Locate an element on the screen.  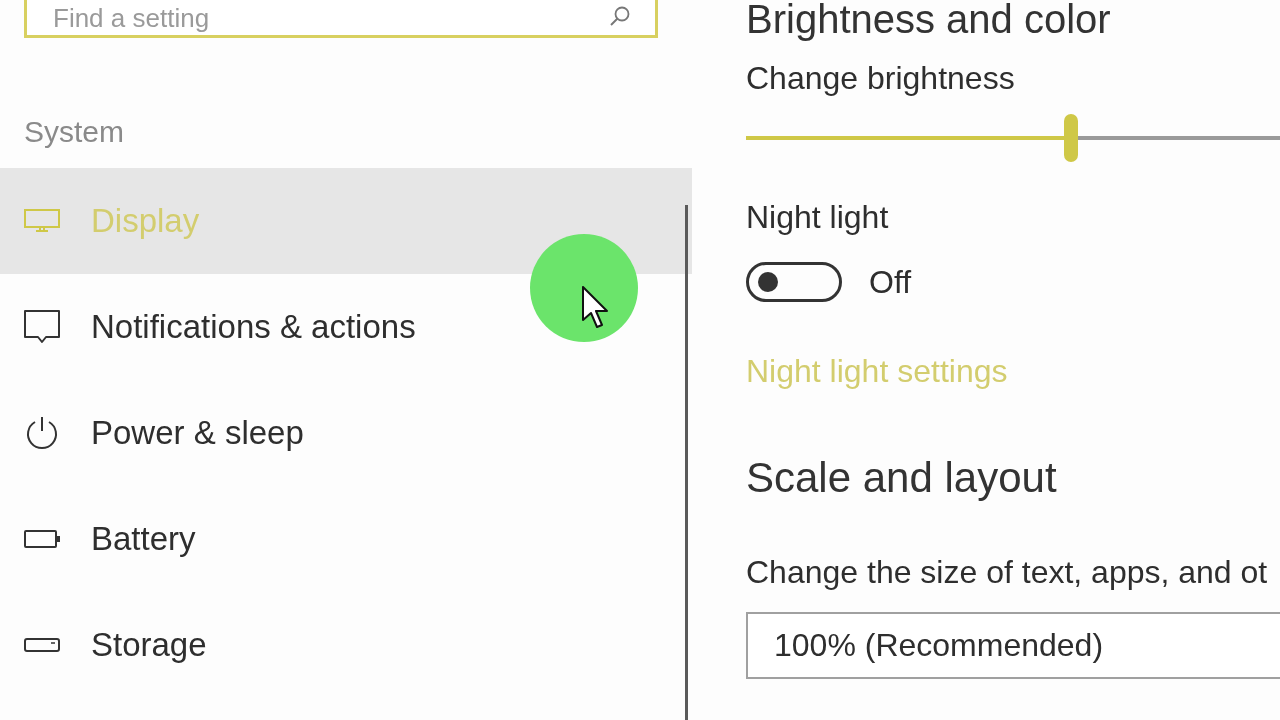
monitor-icon is located at coordinates (42, 221).